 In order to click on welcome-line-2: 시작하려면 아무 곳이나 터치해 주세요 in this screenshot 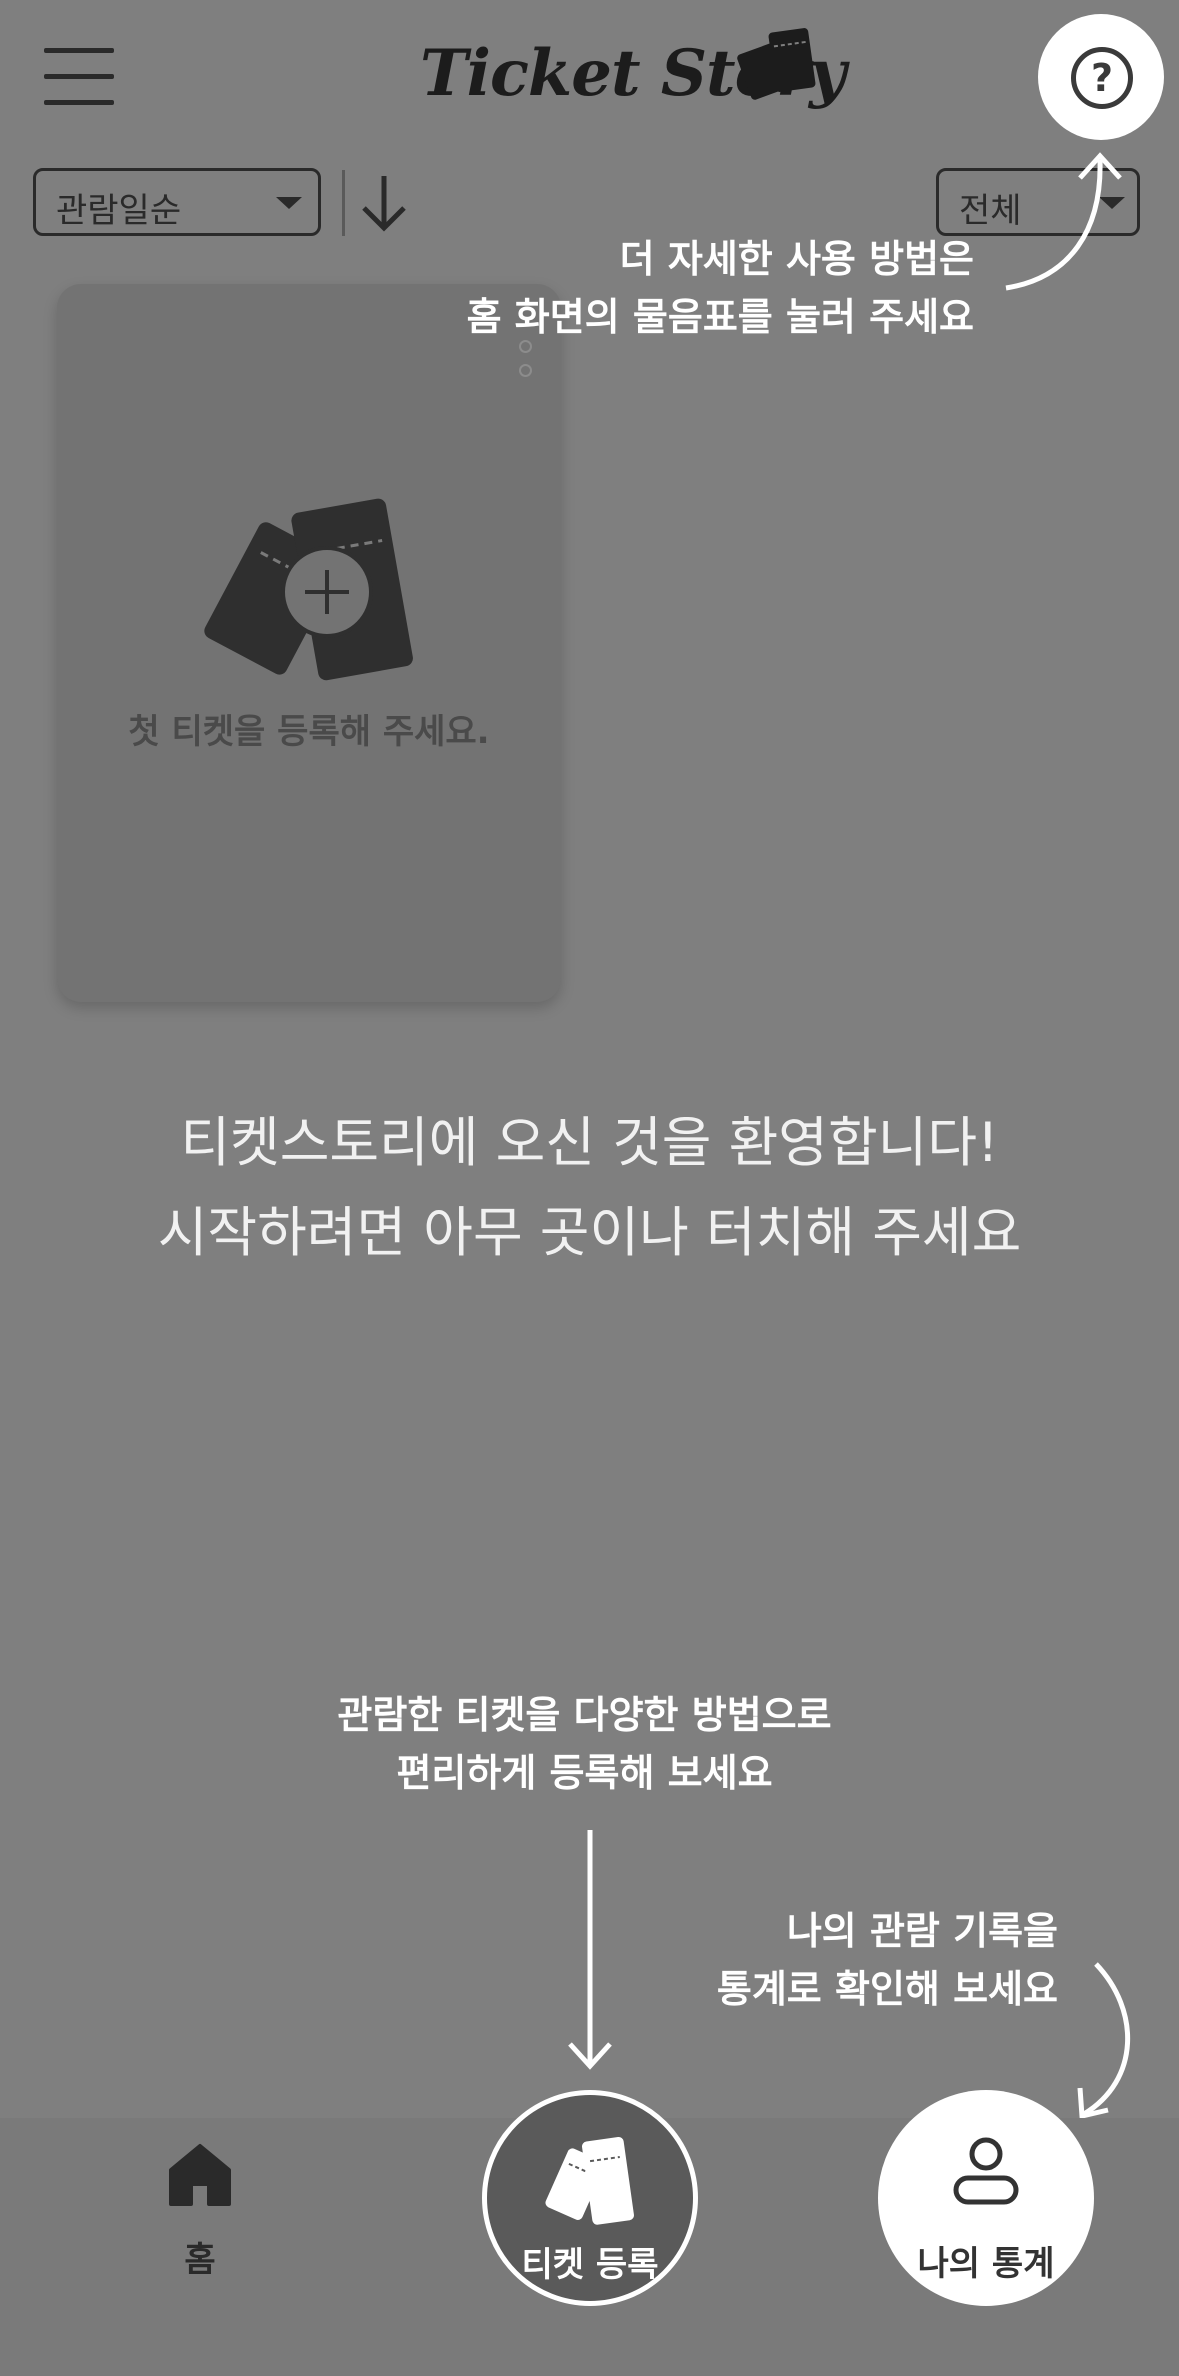, I will do `click(589, 1232)`.